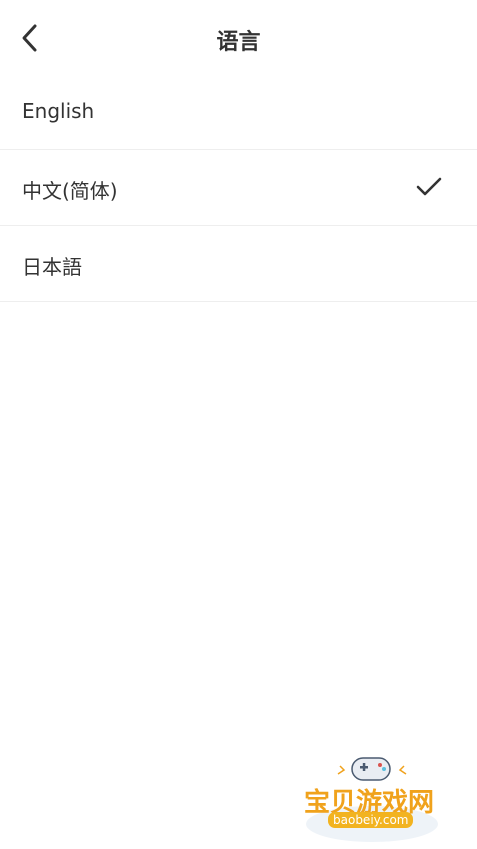 The width and height of the screenshot is (477, 849). What do you see at coordinates (52, 267) in the screenshot?
I see `language-label: 日本語` at bounding box center [52, 267].